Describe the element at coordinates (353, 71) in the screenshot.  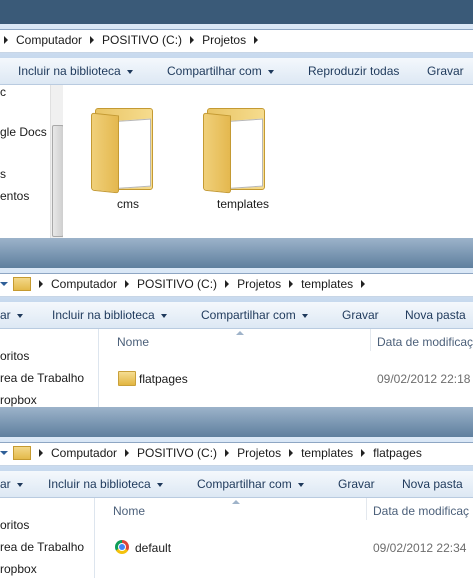
I see `play-all-button: Reproduzir todas` at that location.